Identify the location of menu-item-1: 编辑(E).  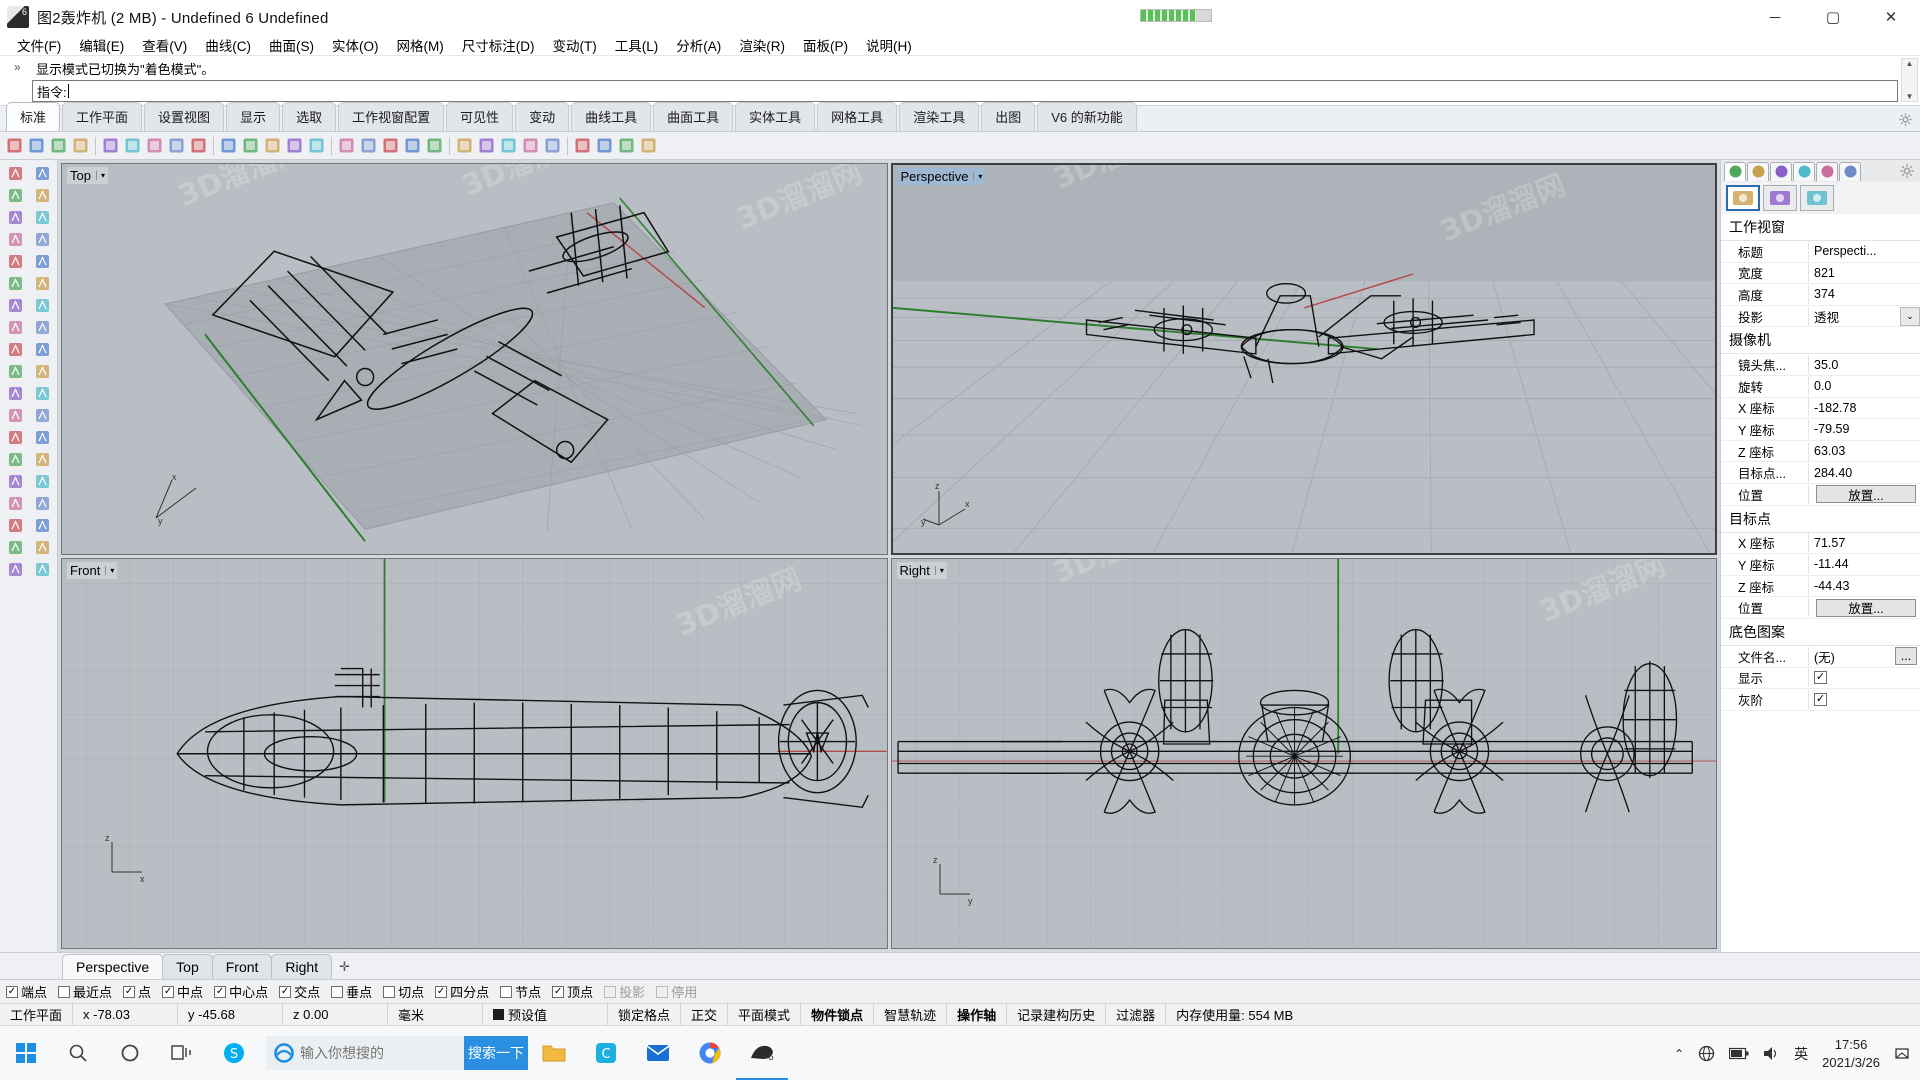
(101, 45).